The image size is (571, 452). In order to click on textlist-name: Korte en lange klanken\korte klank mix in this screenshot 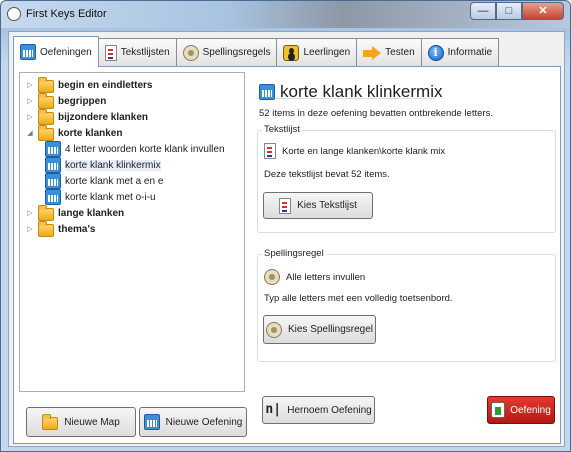, I will do `click(364, 151)`.